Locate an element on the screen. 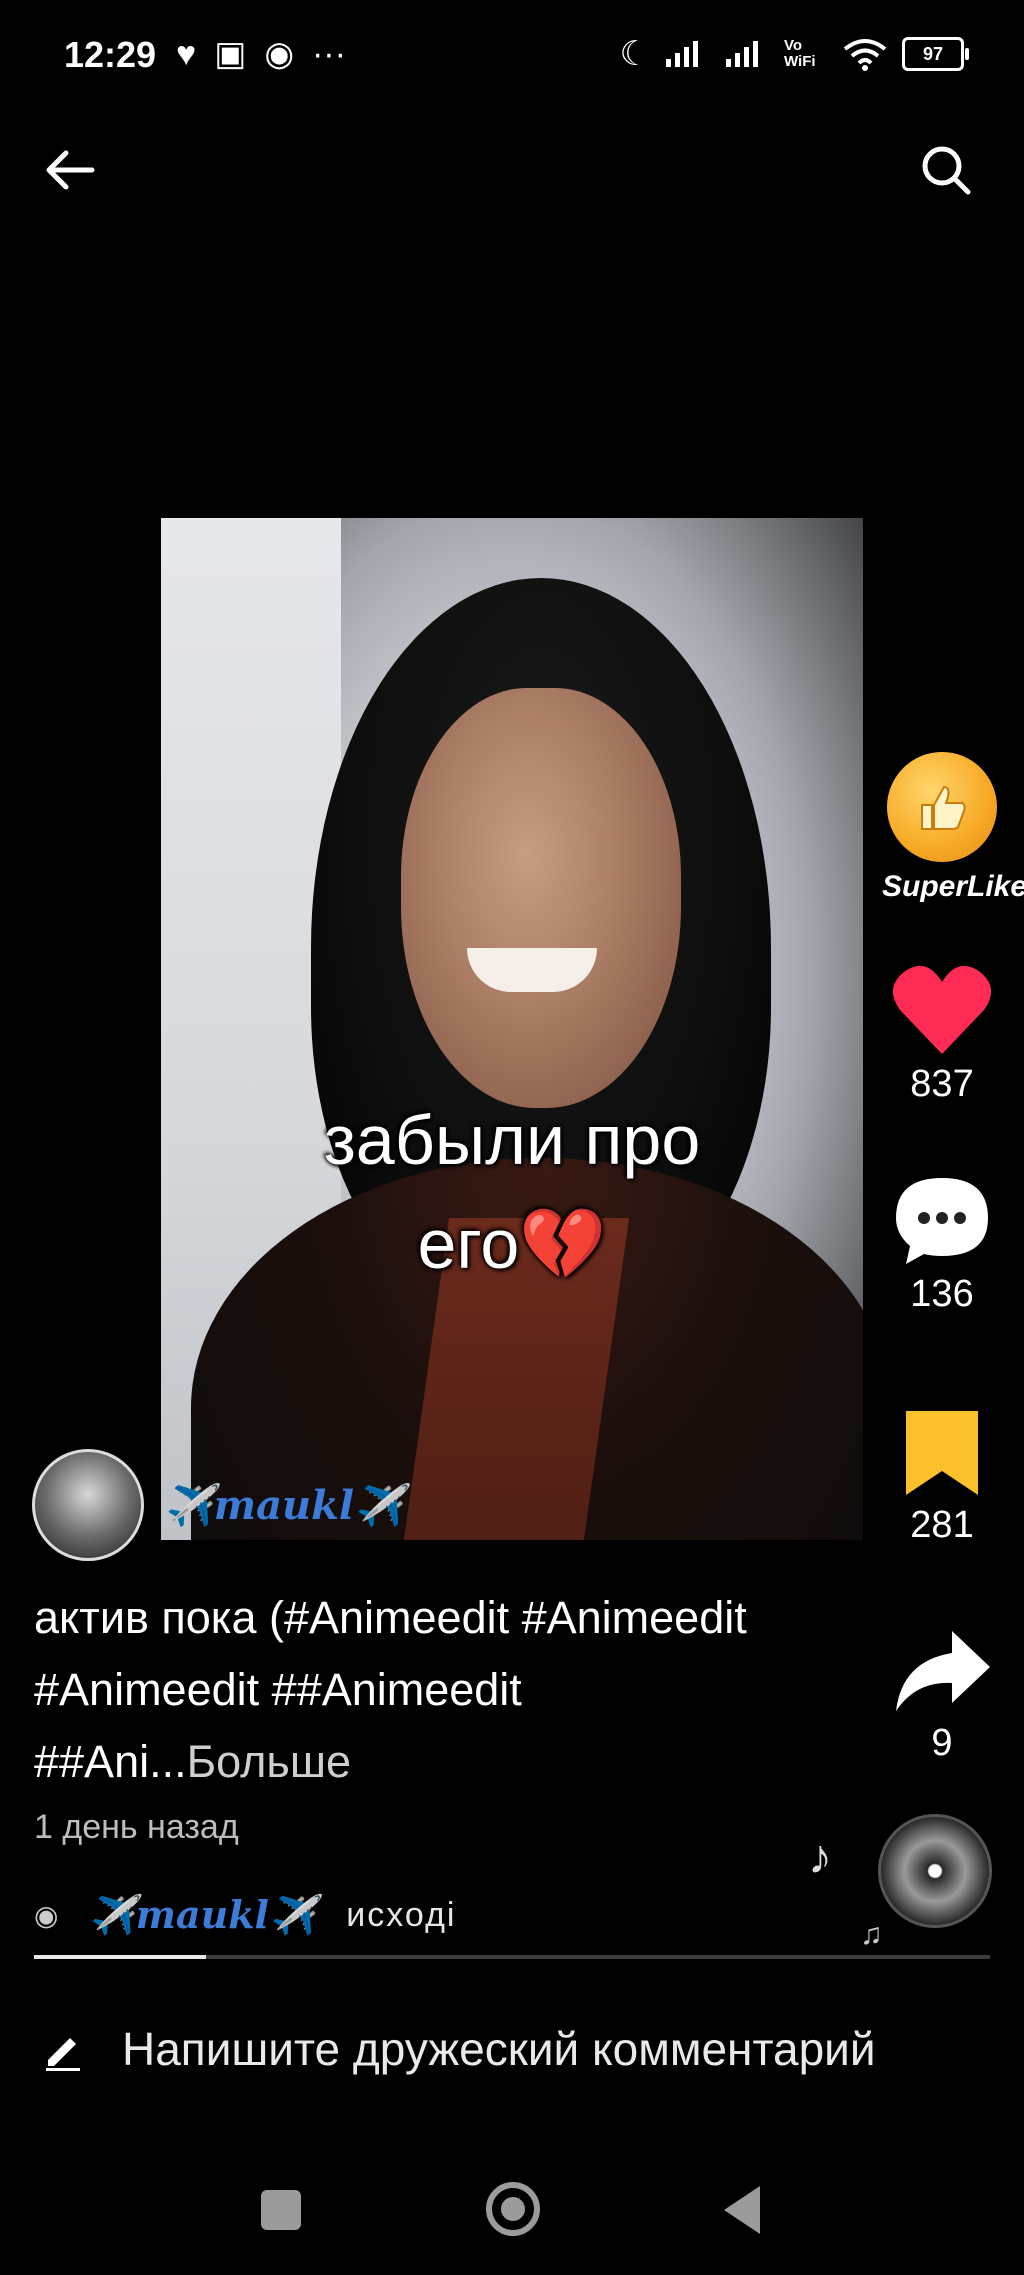  status-notification-icons: ♥ ▣ ◉ ··· is located at coordinates (261, 54).